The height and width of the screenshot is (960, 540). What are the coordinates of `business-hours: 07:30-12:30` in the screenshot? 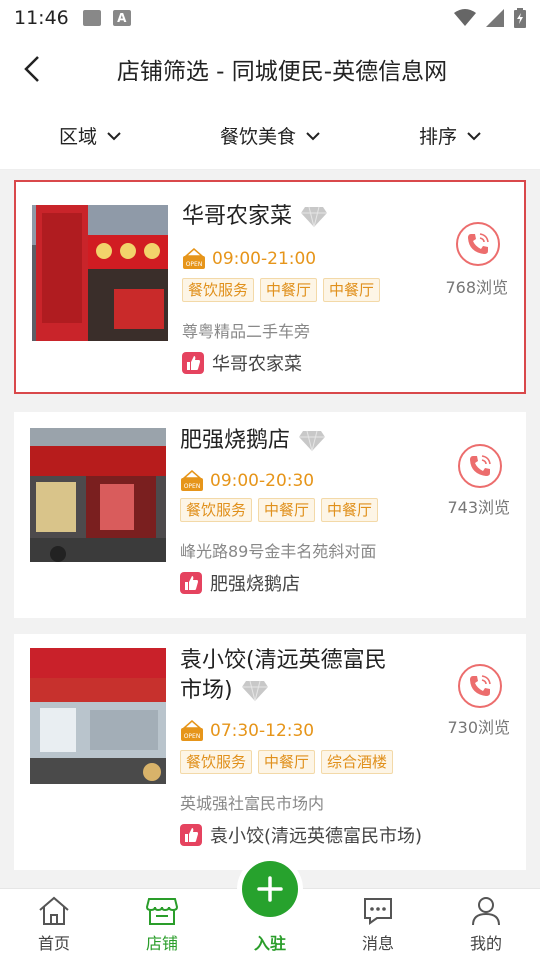 It's located at (262, 731).